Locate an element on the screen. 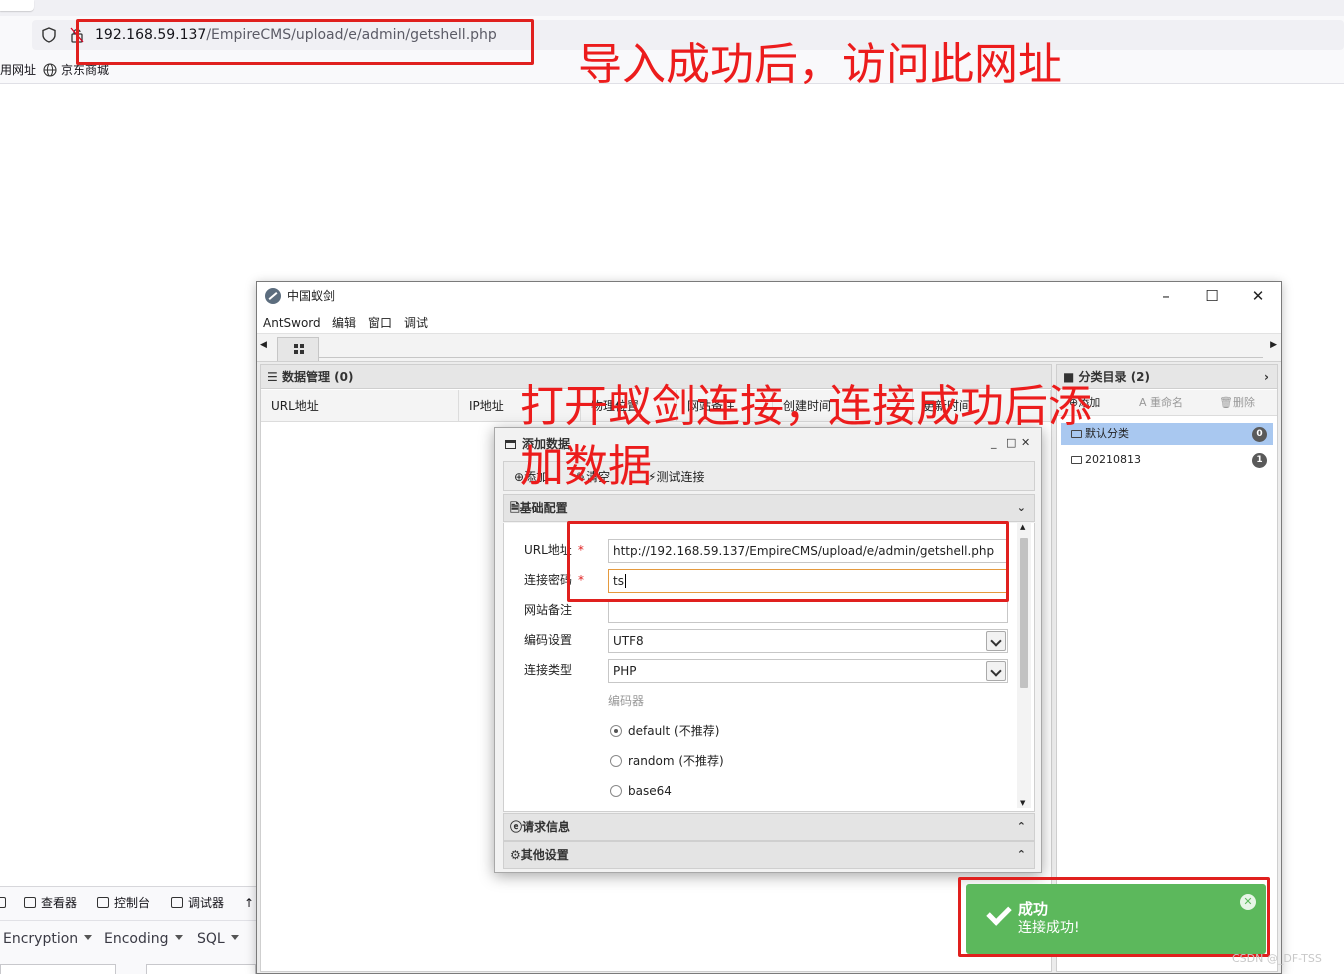  devtools-tab-network: ↑ is located at coordinates (249, 903).